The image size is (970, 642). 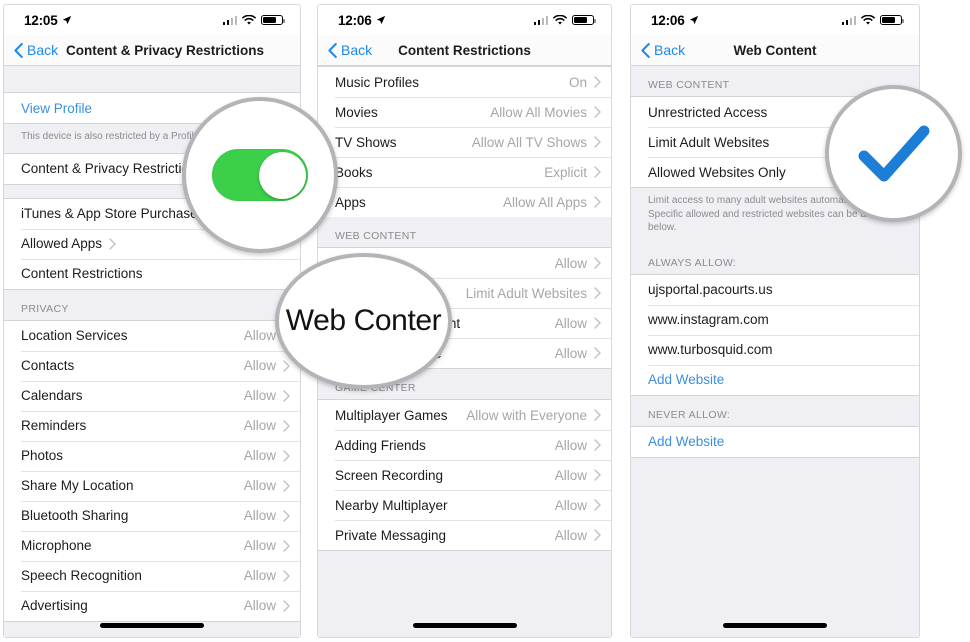 What do you see at coordinates (152, 365) in the screenshot?
I see `row-contacts: Contacts Allow` at bounding box center [152, 365].